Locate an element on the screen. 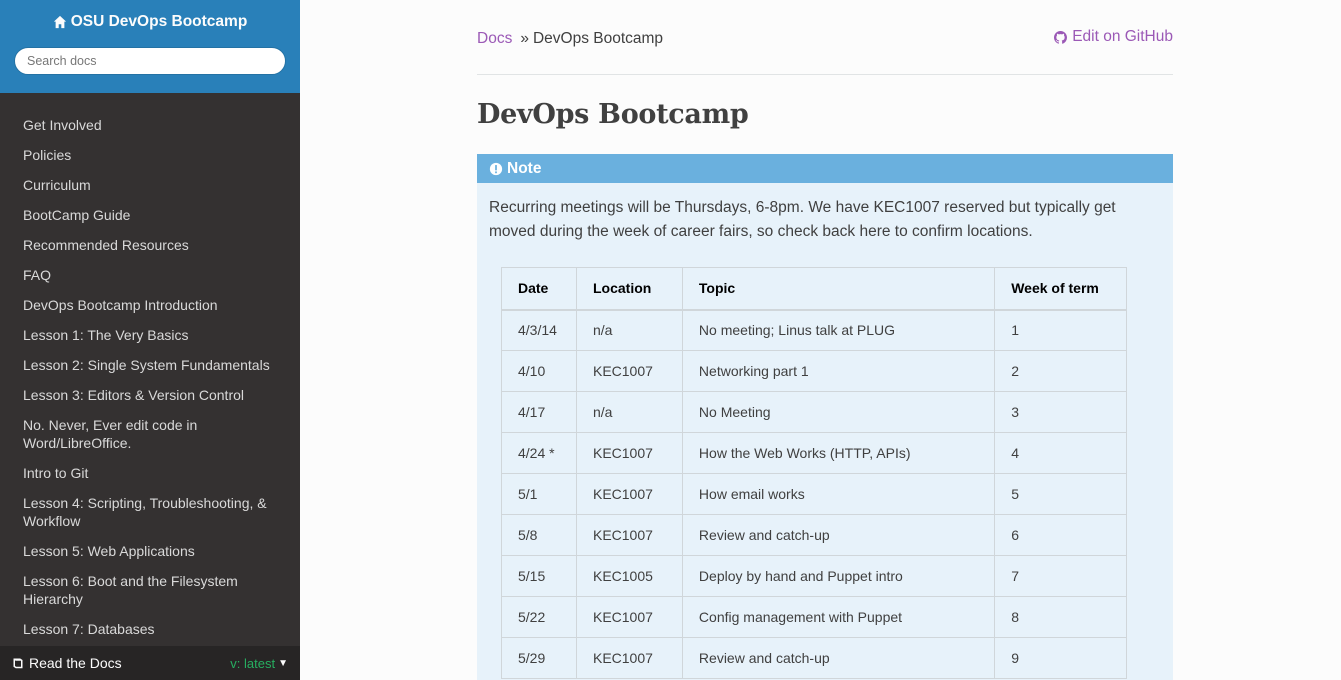 This screenshot has width=1341, height=680. breadcrumb-list: Docs » DevOps Bootcamp is located at coordinates (570, 39).